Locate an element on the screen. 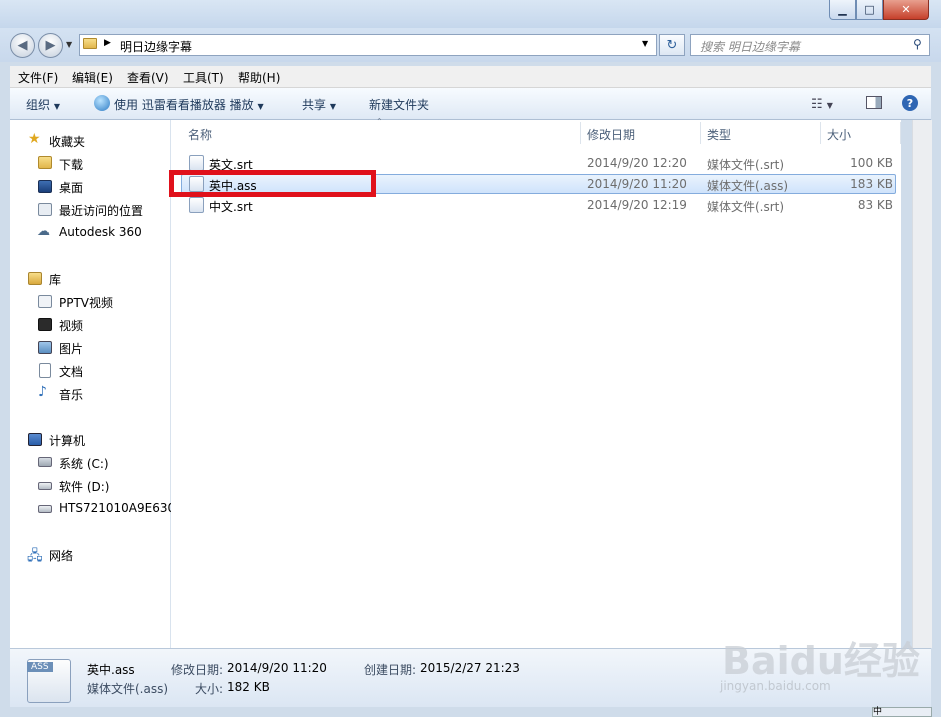 The width and height of the screenshot is (941, 717). organize-button: 组织 ▼ is located at coordinates (43, 104).